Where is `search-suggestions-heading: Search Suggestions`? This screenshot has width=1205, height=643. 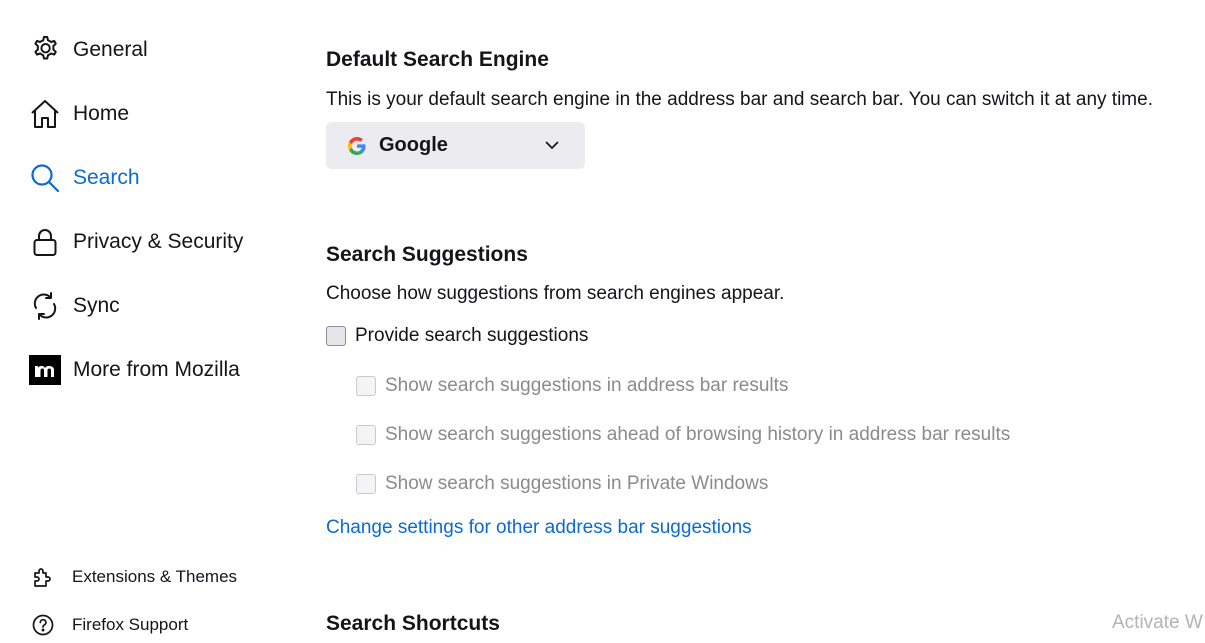
search-suggestions-heading: Search Suggestions is located at coordinates (427, 254).